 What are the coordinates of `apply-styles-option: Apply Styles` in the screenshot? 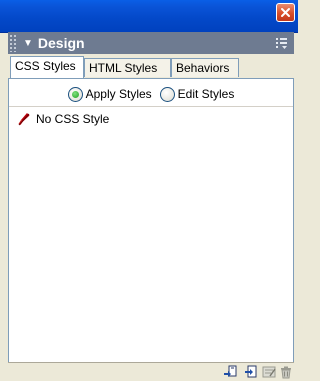 It's located at (109, 94).